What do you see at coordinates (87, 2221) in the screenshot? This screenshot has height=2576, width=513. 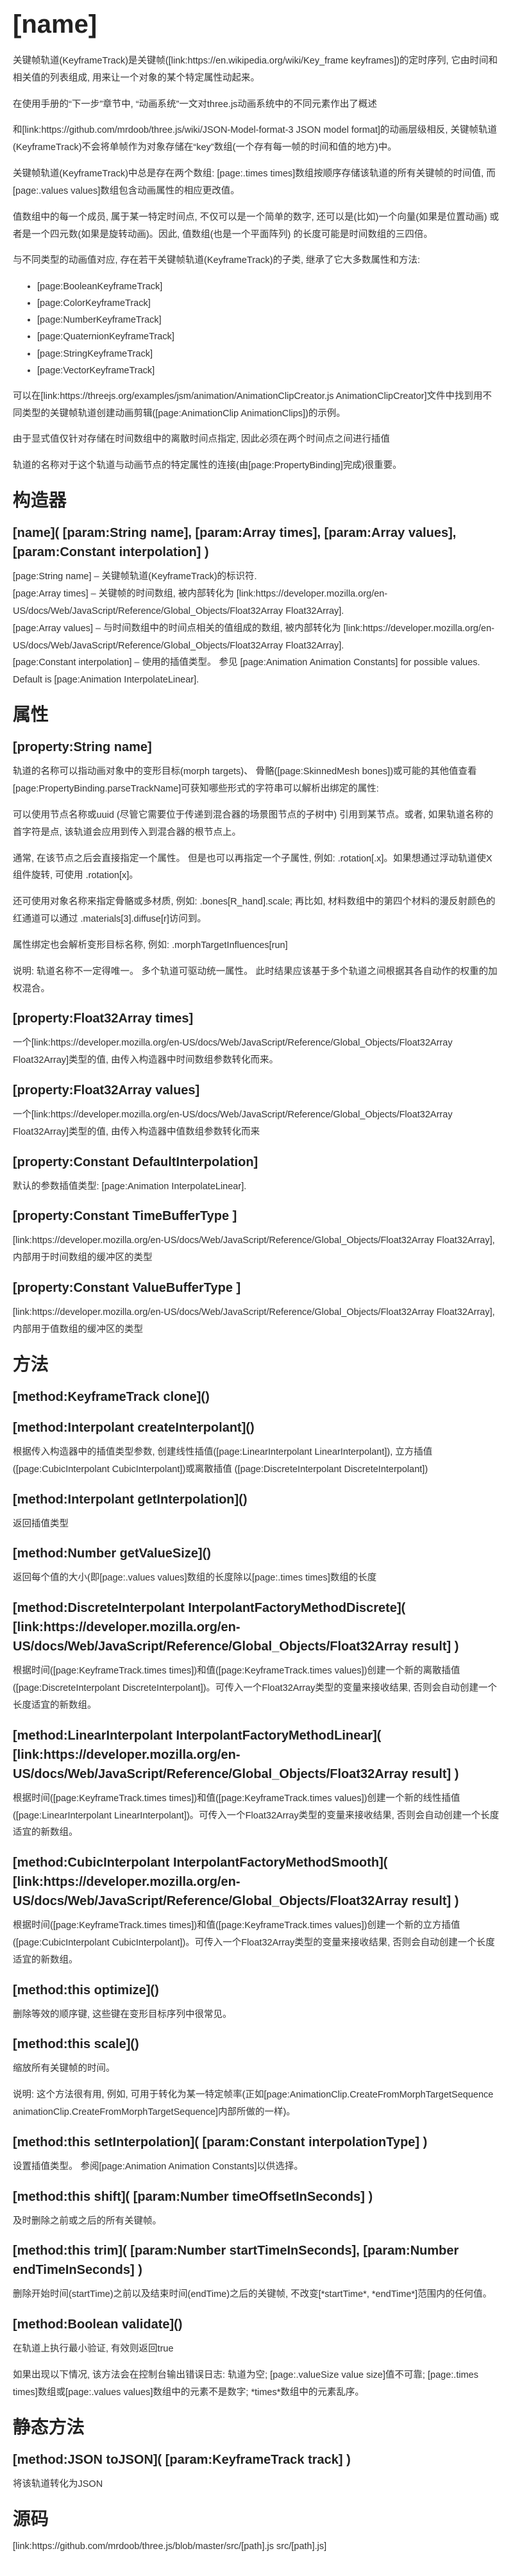 I see `method-paragraph: 及时删除之前或之后的所有关键帧。` at bounding box center [87, 2221].